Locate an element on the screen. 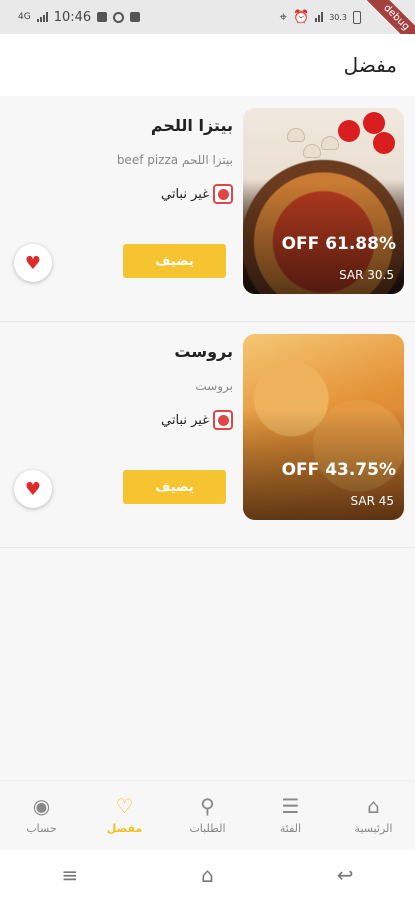  chicken-image: OFF 43.75% SAR 45 is located at coordinates (323, 427).